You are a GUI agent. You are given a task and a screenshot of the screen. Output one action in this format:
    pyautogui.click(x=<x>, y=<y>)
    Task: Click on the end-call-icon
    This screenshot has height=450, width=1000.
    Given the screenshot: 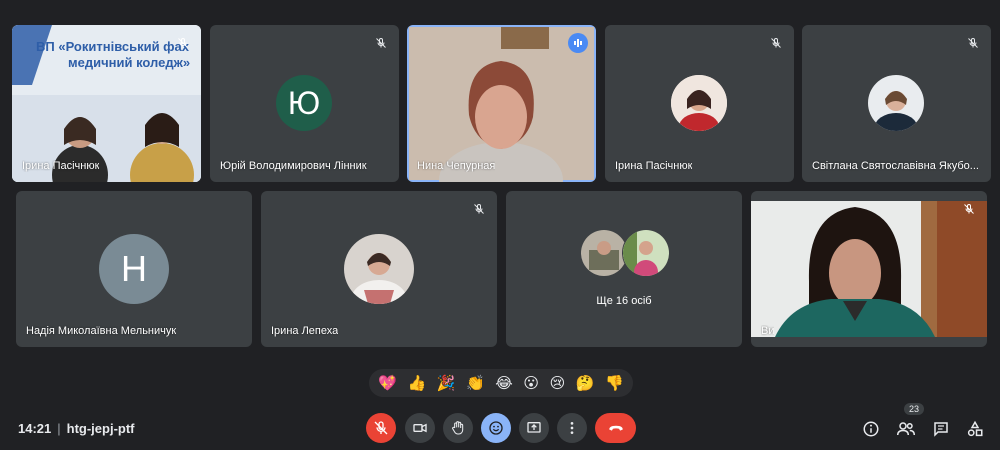 What is the action you would take?
    pyautogui.click(x=615, y=428)
    